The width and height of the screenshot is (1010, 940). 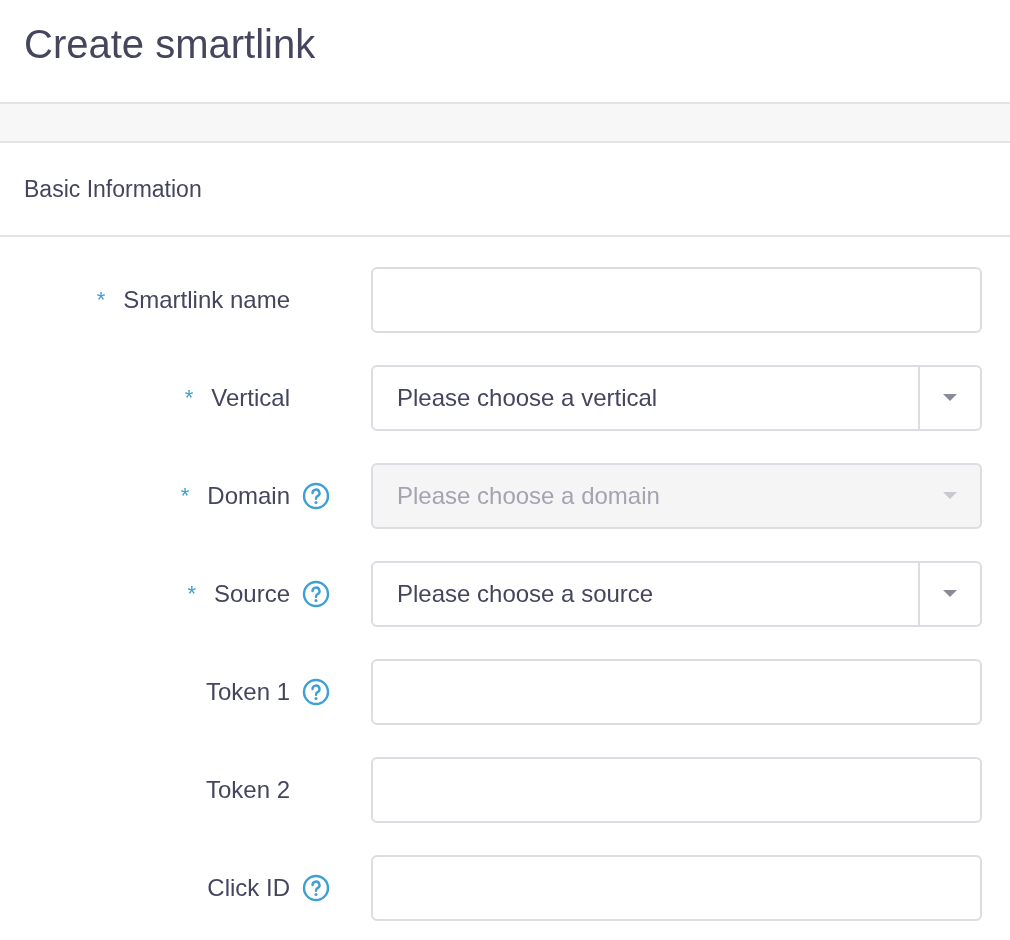 I want to click on field-label: Smartlink name, so click(x=206, y=300).